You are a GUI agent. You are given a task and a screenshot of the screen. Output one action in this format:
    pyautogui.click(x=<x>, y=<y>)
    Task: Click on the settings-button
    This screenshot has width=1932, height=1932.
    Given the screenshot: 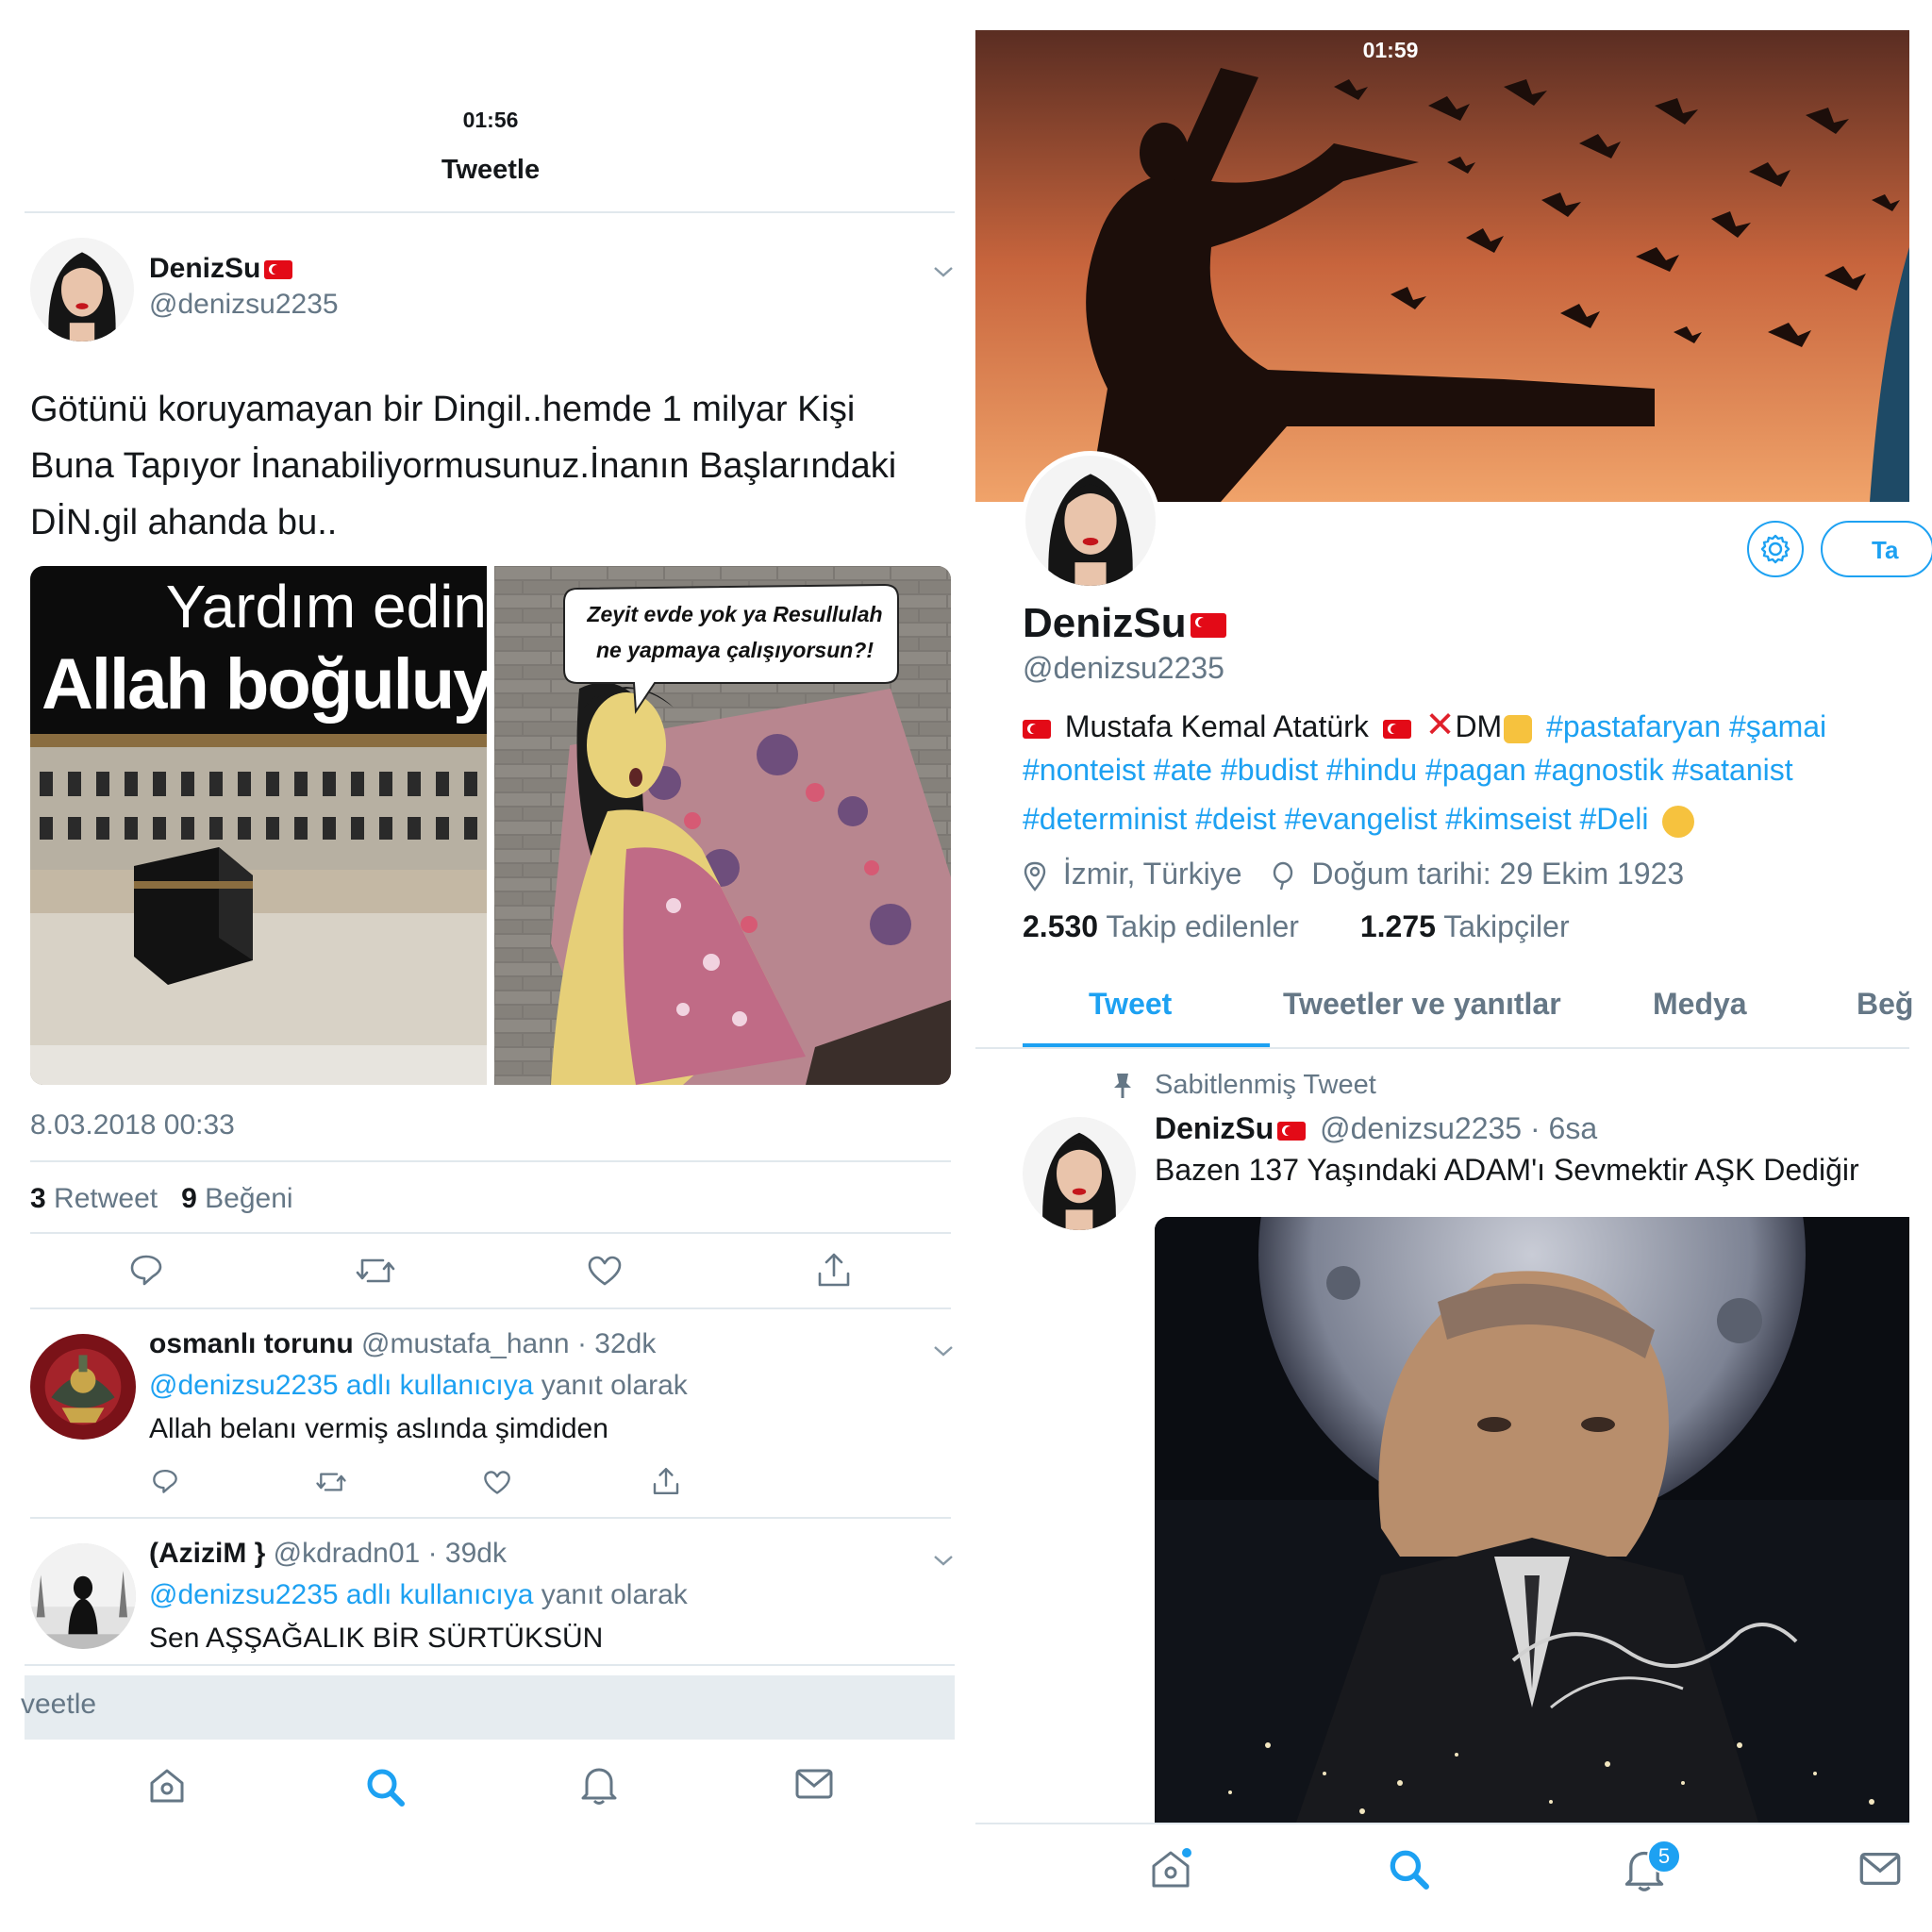 What is the action you would take?
    pyautogui.click(x=1775, y=549)
    